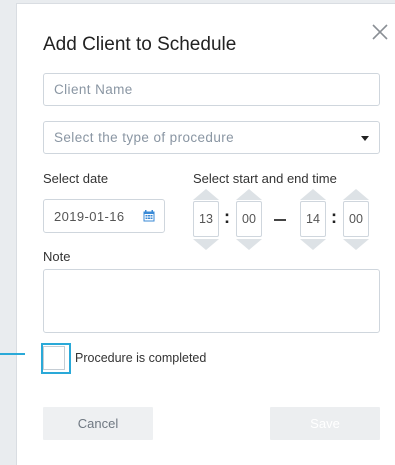 This screenshot has width=395, height=465. What do you see at coordinates (76, 178) in the screenshot?
I see `date-label: Select date` at bounding box center [76, 178].